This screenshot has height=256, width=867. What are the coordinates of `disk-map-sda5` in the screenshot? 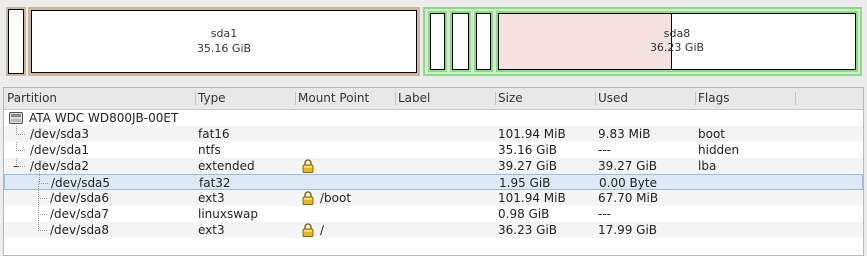 It's located at (437, 41).